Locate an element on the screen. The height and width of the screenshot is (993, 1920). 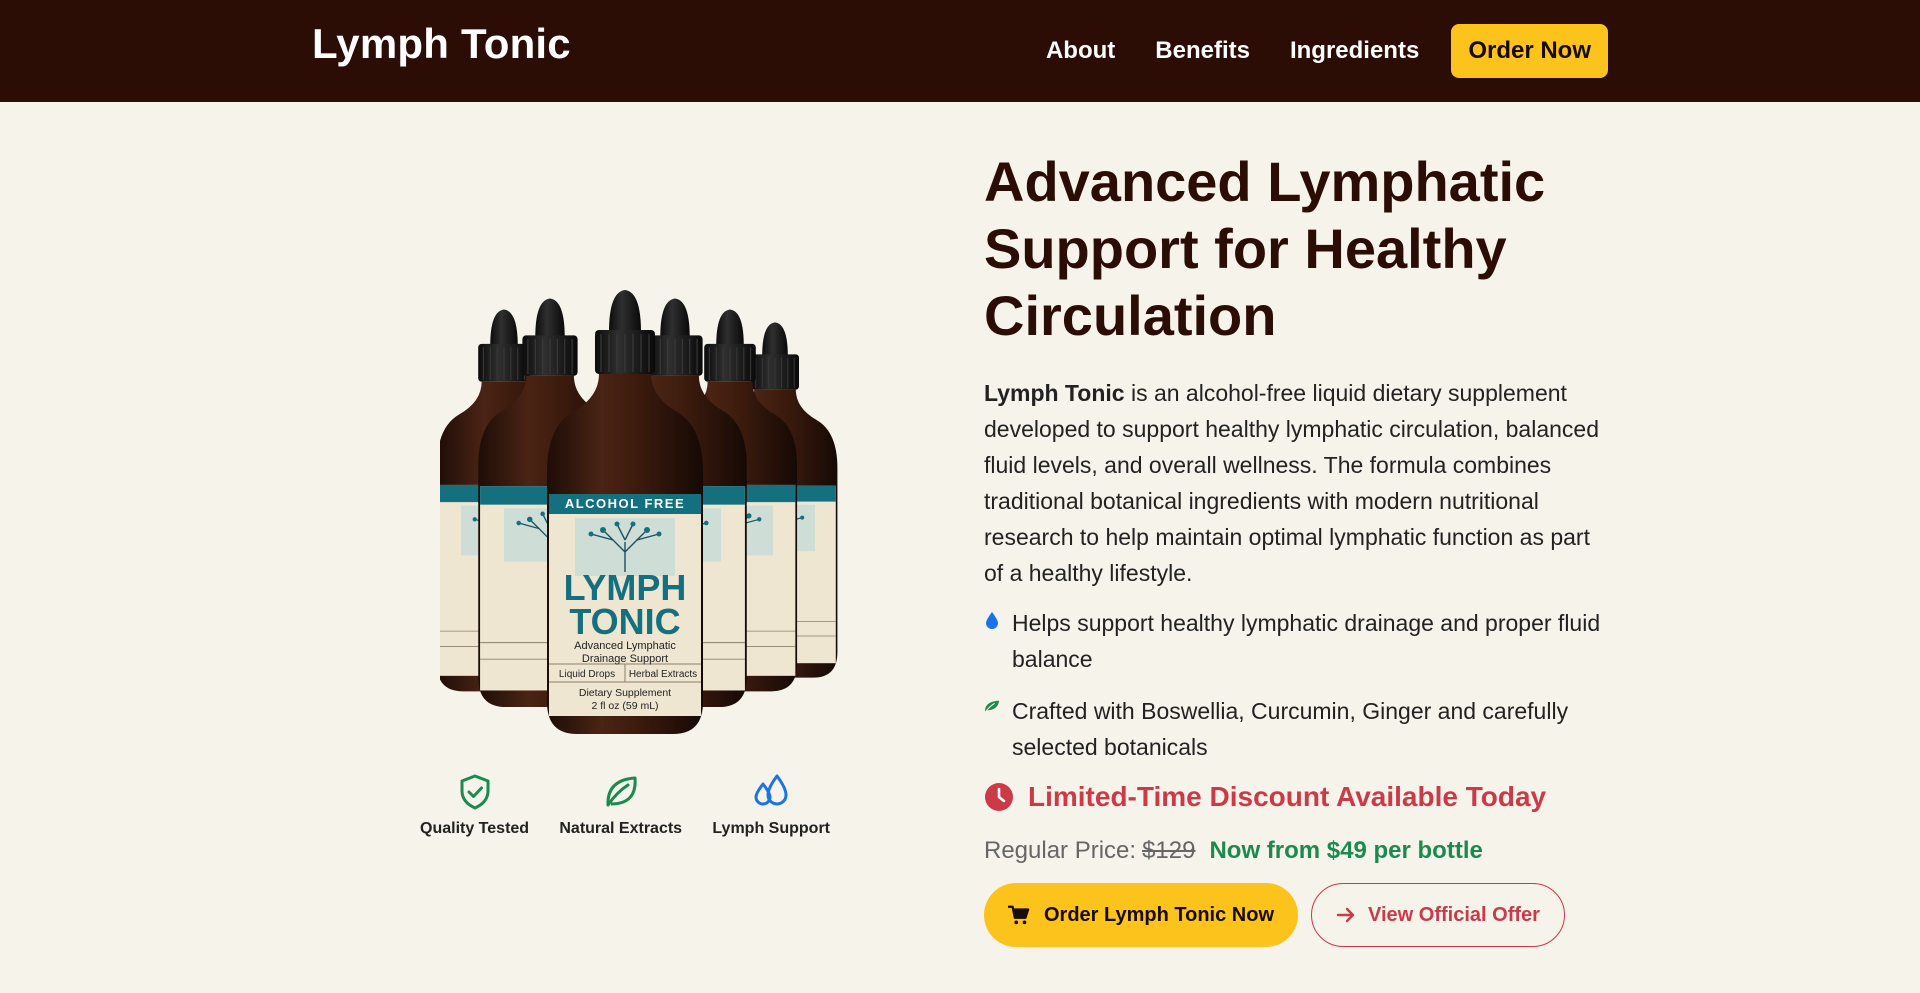
main-nav: About Benefits Ingredients Order Now is located at coordinates (1327, 51).